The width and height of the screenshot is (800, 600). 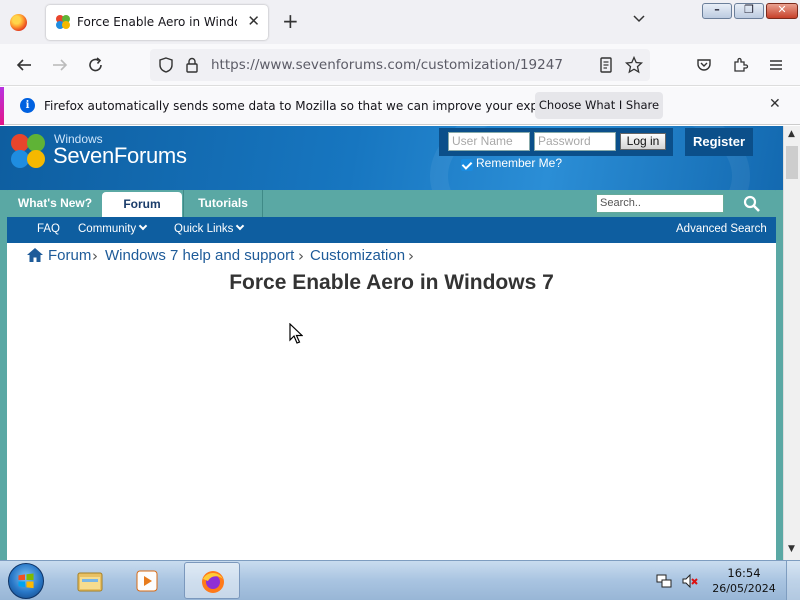 I want to click on media-player-icon, so click(x=147, y=581).